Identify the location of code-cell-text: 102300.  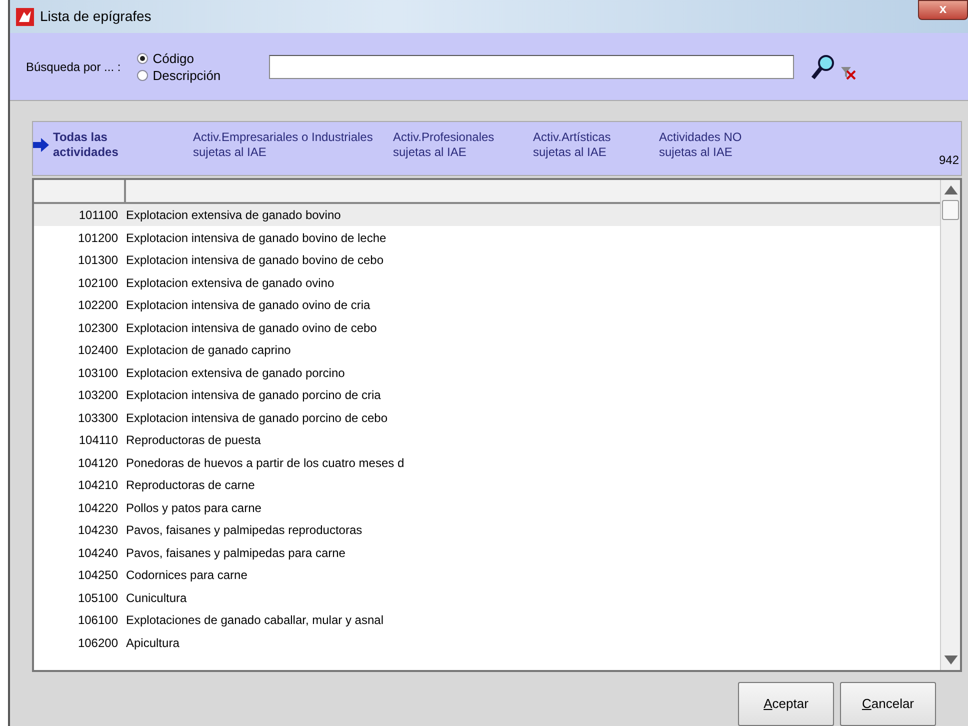
(97, 328).